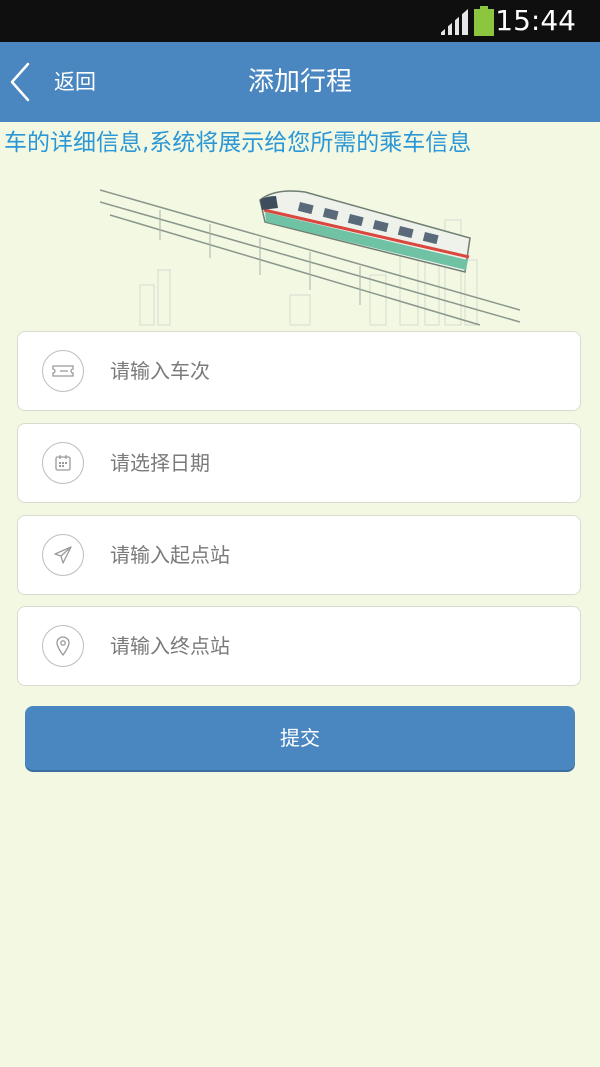 The width and height of the screenshot is (600, 1067). I want to click on train-number-placeholder: 请输入车次, so click(160, 371).